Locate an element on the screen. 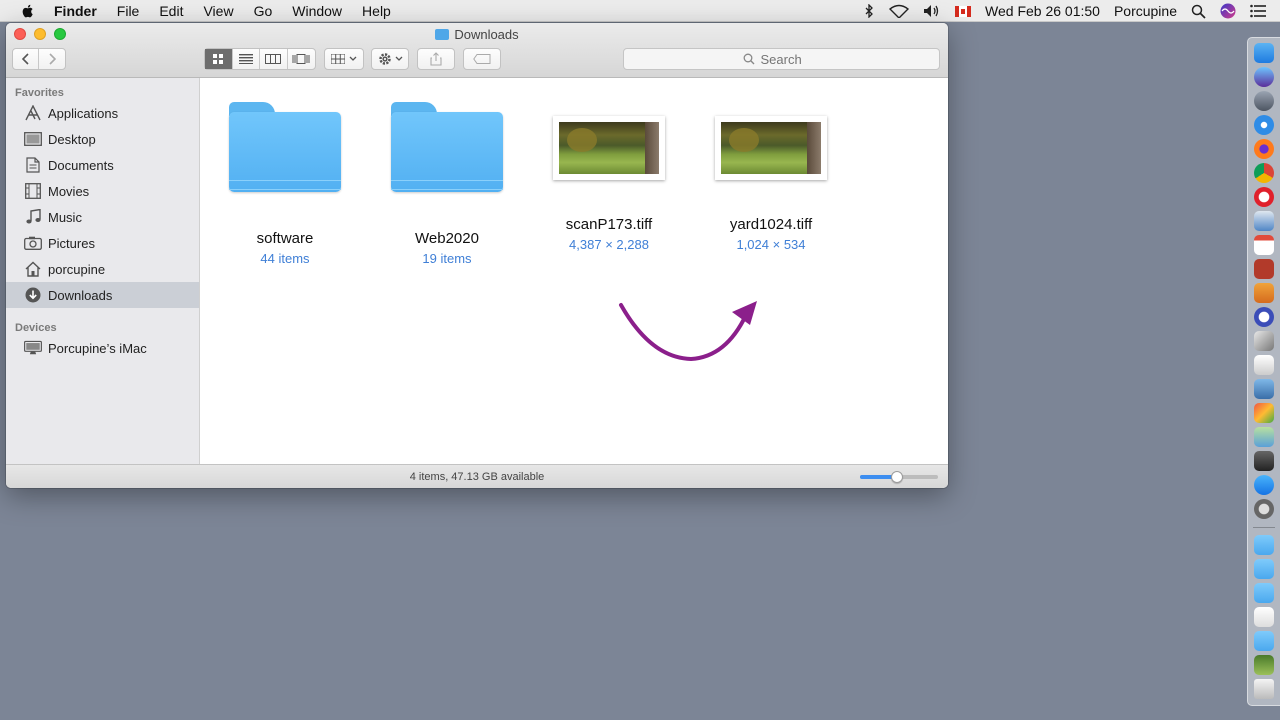  sidebar-item-pictures: Pictures is located at coordinates (102, 243).